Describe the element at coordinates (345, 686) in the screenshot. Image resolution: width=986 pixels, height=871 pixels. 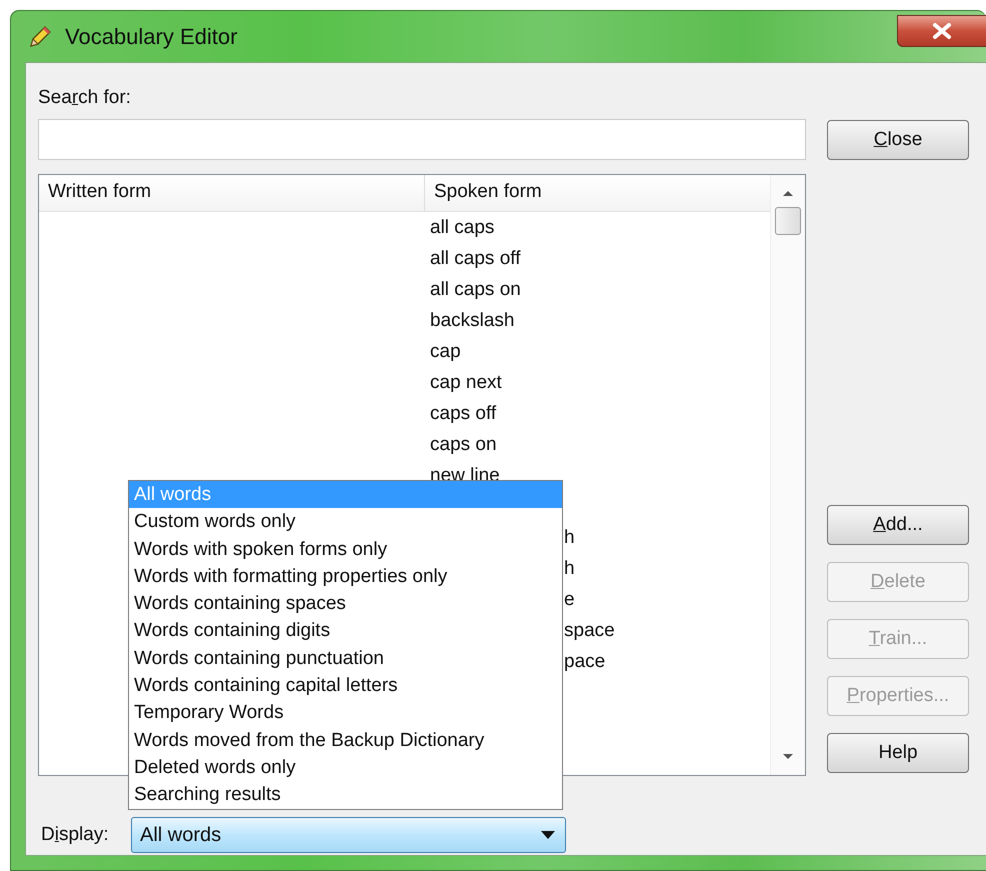
I see `dropdown-option: Words containing capital letters` at that location.